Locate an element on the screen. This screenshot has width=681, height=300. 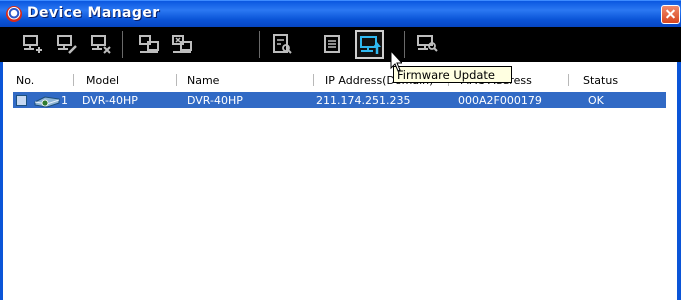
monitors-disconnect-icon is located at coordinates (182, 44).